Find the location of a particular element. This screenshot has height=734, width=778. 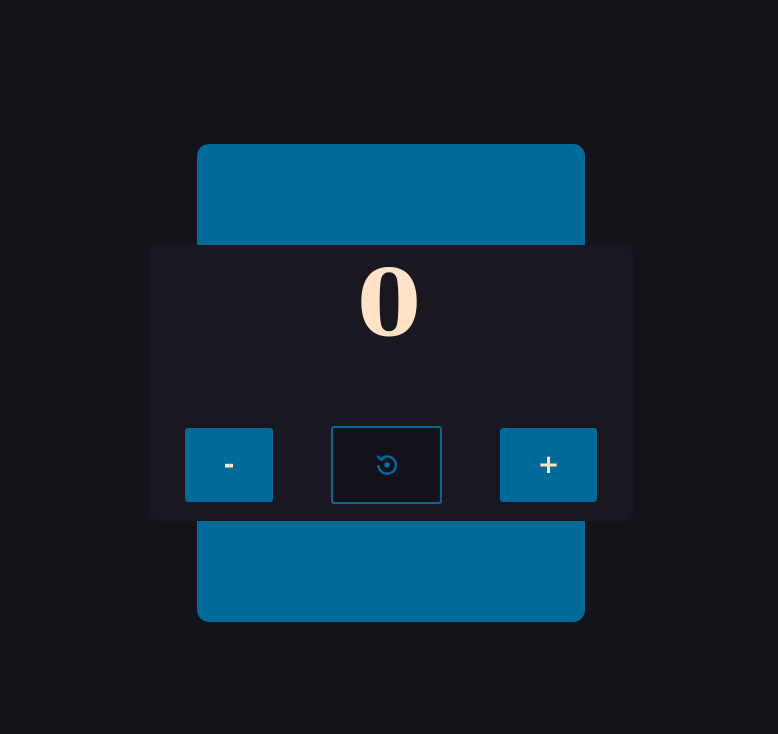

decrement-button: - is located at coordinates (229, 465).